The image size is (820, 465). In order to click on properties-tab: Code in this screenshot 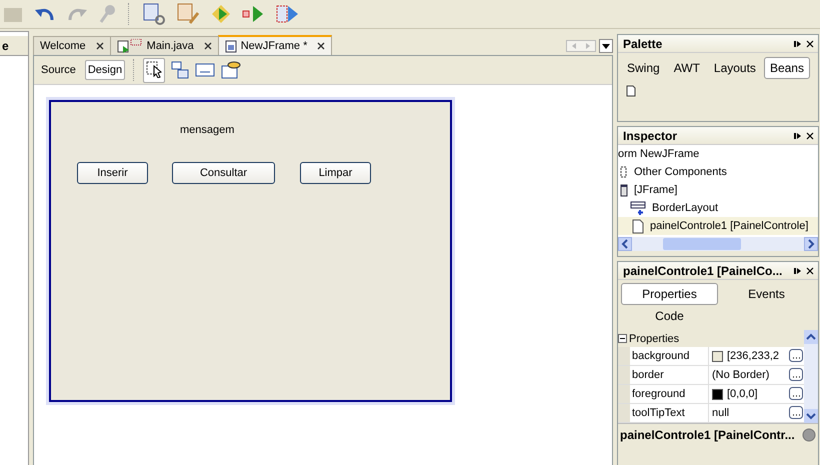, I will do `click(669, 316)`.